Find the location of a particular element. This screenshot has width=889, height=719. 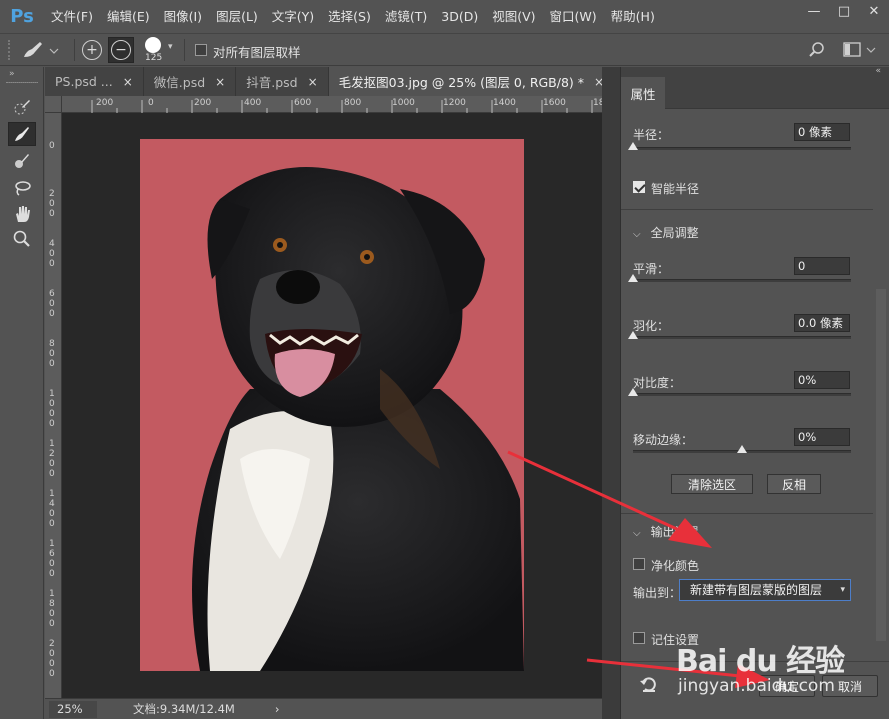

brush-size-value: 125 is located at coordinates (154, 58).